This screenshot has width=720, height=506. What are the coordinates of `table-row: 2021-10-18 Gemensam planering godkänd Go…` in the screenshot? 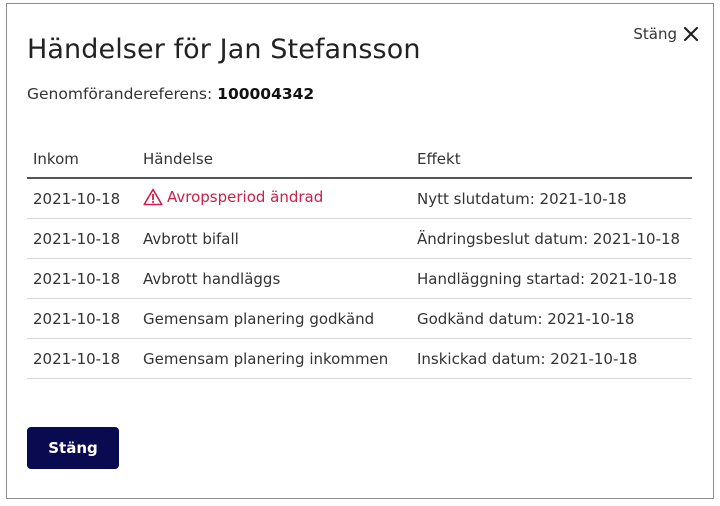 It's located at (359, 318).